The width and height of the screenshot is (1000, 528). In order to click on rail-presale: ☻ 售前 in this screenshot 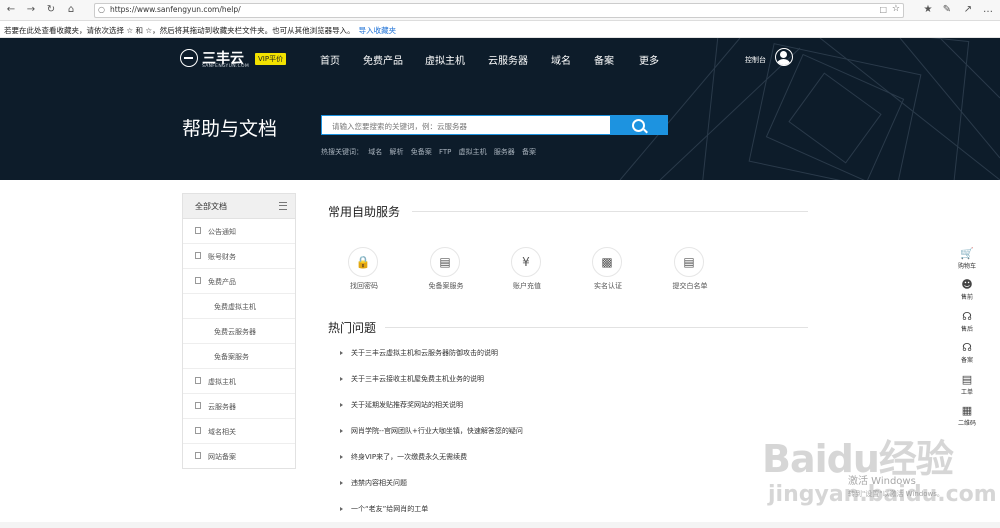, I will do `click(967, 289)`.